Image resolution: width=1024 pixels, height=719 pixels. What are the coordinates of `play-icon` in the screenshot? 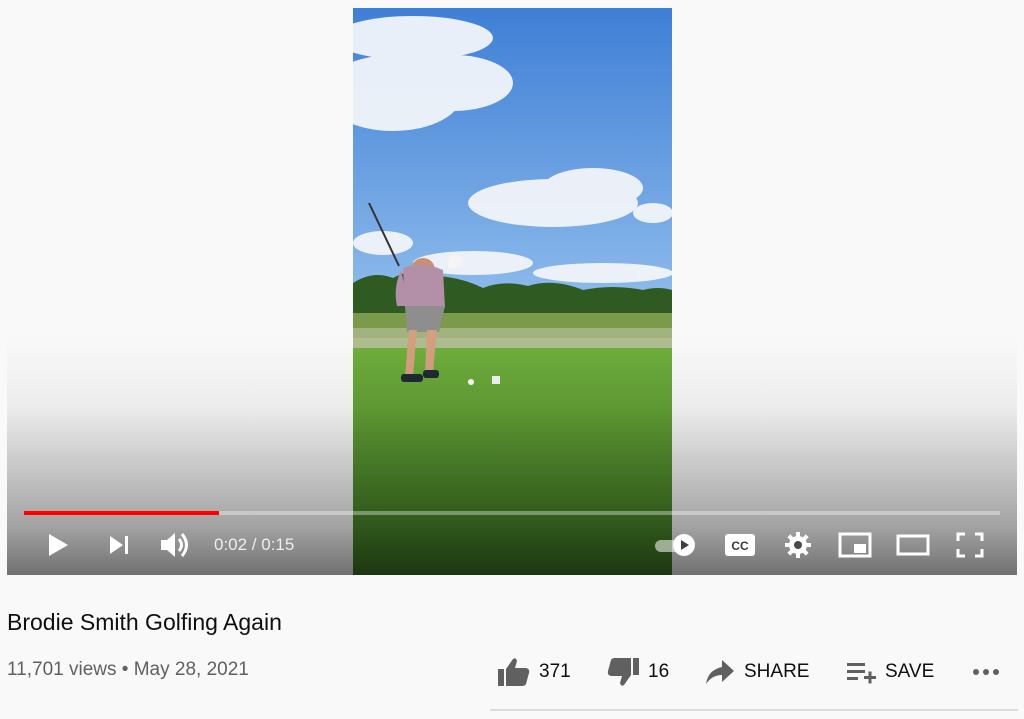 It's located at (58, 545).